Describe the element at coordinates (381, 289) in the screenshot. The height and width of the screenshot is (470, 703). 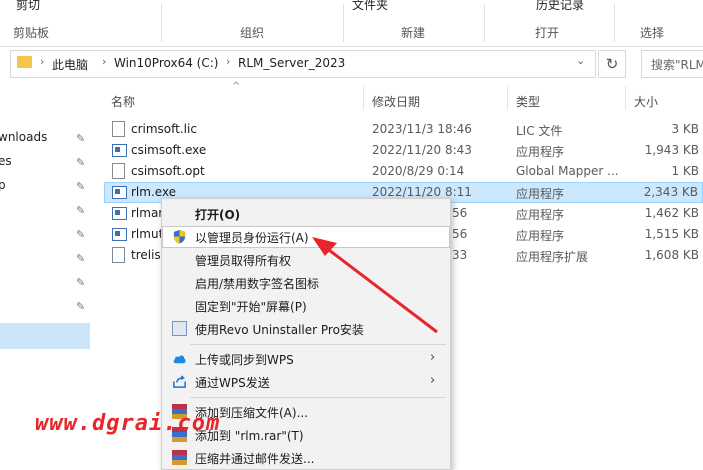
I see `arrow-shaft` at that location.